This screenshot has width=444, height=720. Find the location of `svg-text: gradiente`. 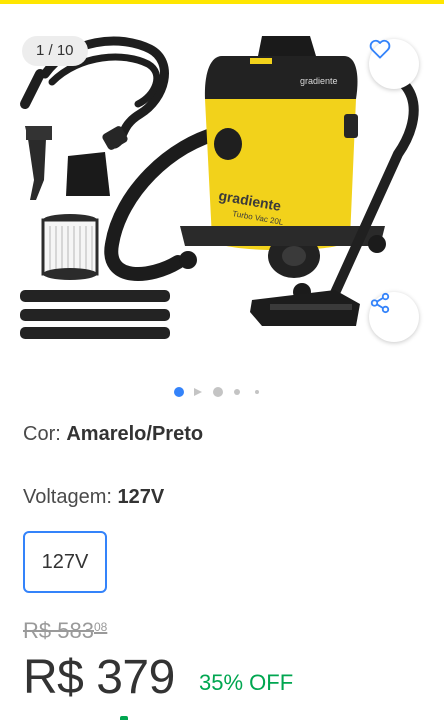

svg-text: gradiente is located at coordinates (319, 81).